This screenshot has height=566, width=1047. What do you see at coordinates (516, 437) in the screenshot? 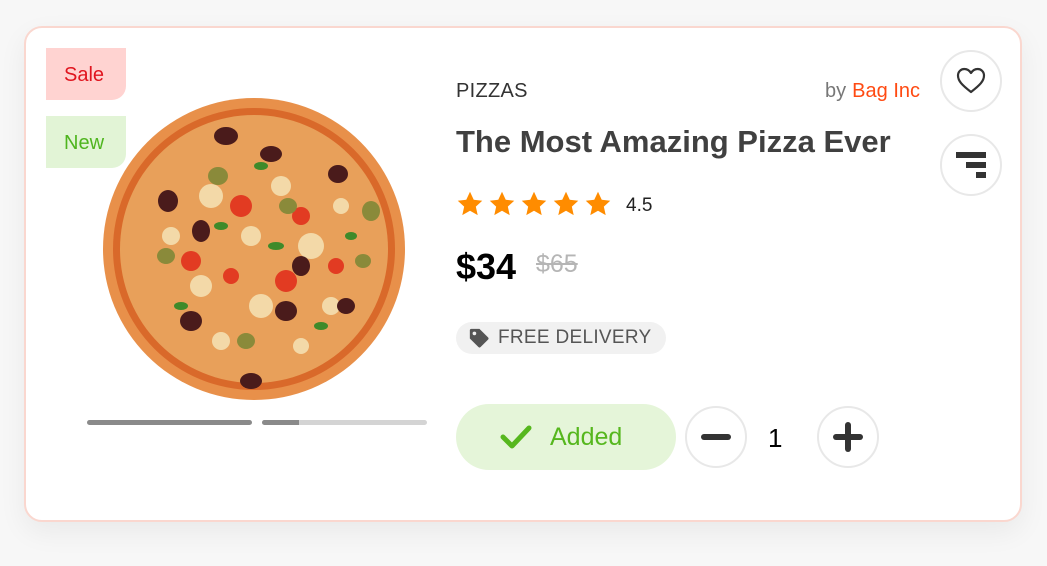
I see `check-icon` at bounding box center [516, 437].